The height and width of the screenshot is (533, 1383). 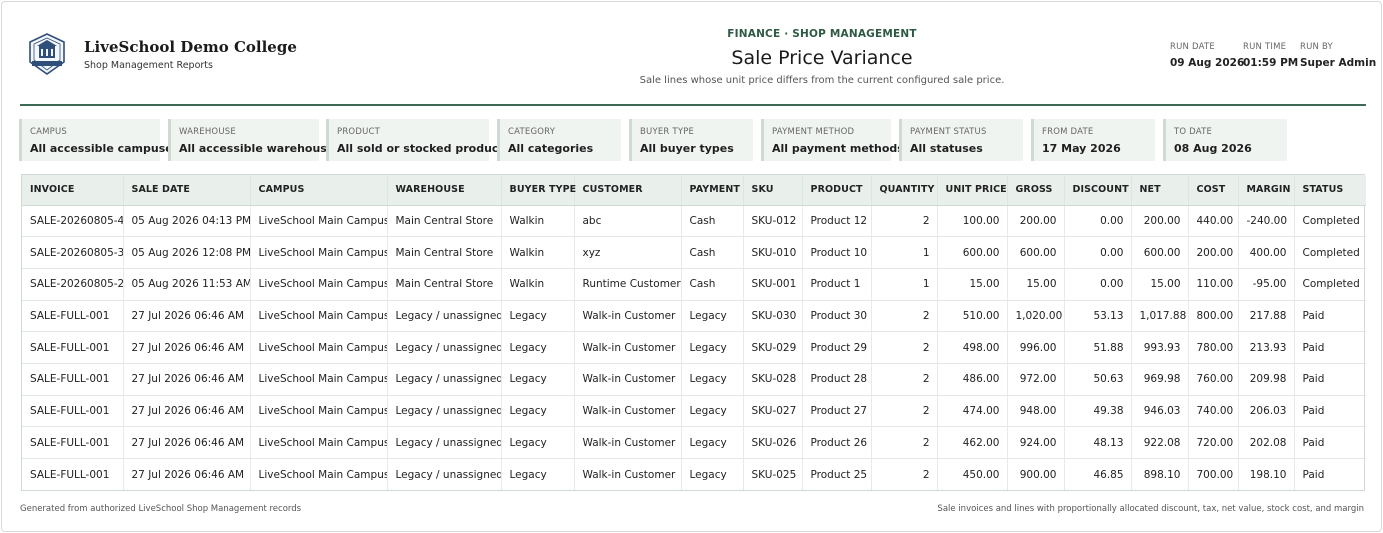 What do you see at coordinates (538, 190) in the screenshot?
I see `column-header: BUYER TYPE` at bounding box center [538, 190].